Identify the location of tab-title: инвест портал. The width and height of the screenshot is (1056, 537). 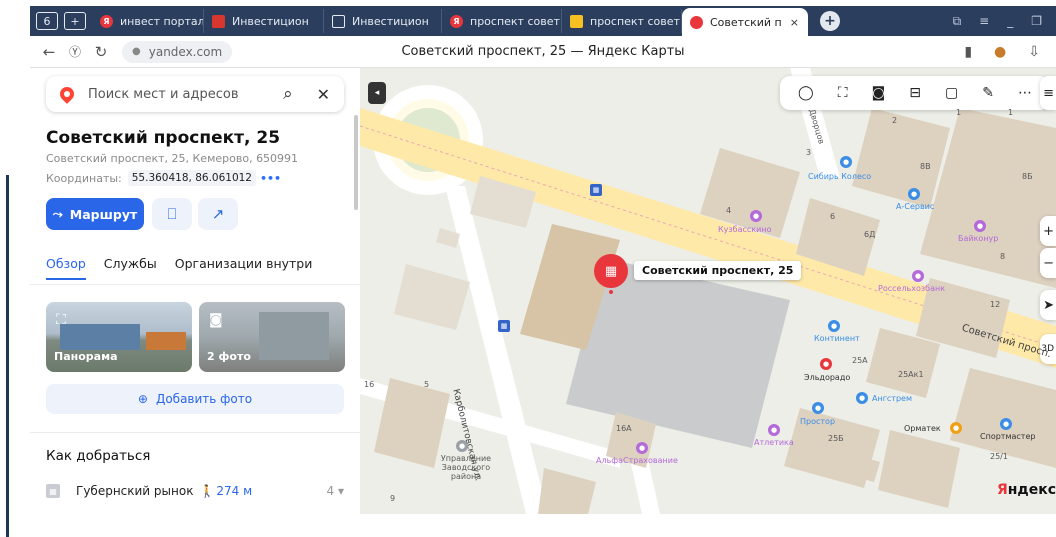
(162, 21).